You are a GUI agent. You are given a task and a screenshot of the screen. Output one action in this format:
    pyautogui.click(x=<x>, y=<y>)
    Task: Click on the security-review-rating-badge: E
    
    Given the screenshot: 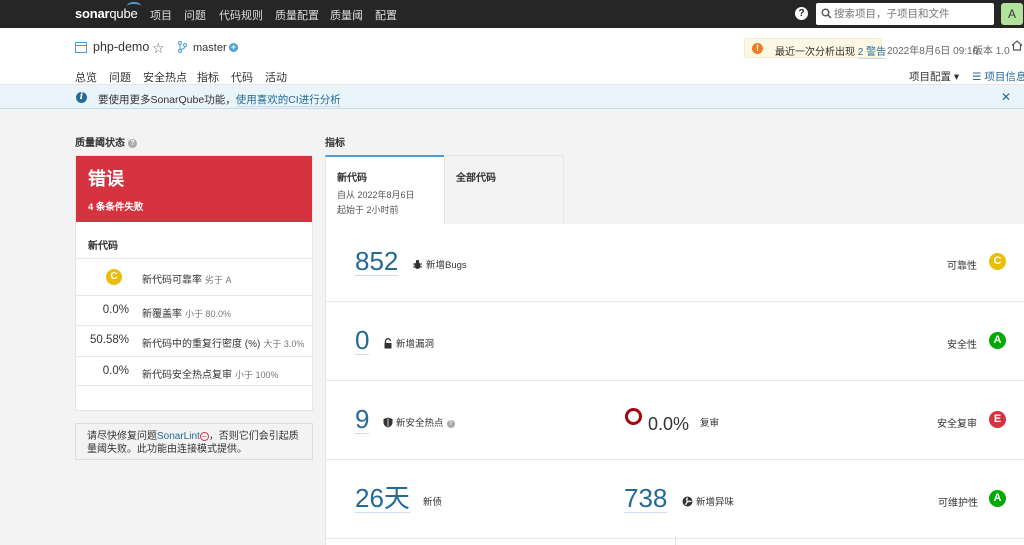 What is the action you would take?
    pyautogui.click(x=997, y=419)
    